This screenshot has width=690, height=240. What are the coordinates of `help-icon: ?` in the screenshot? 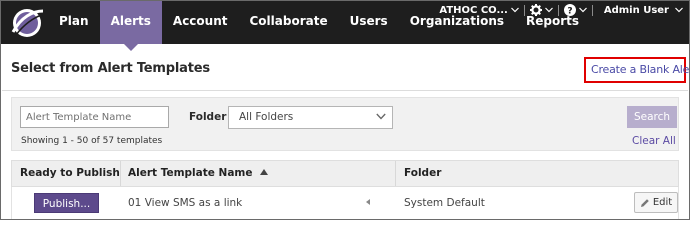 It's located at (569, 10).